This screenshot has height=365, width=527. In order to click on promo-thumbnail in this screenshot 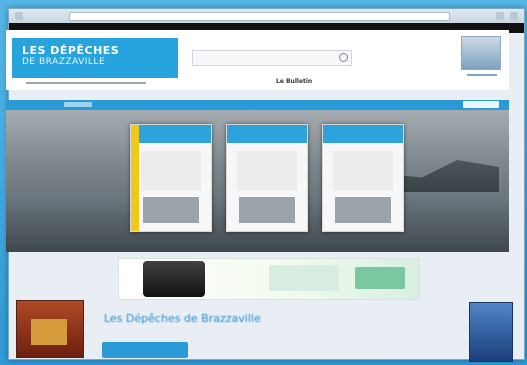, I will do `click(481, 53)`.